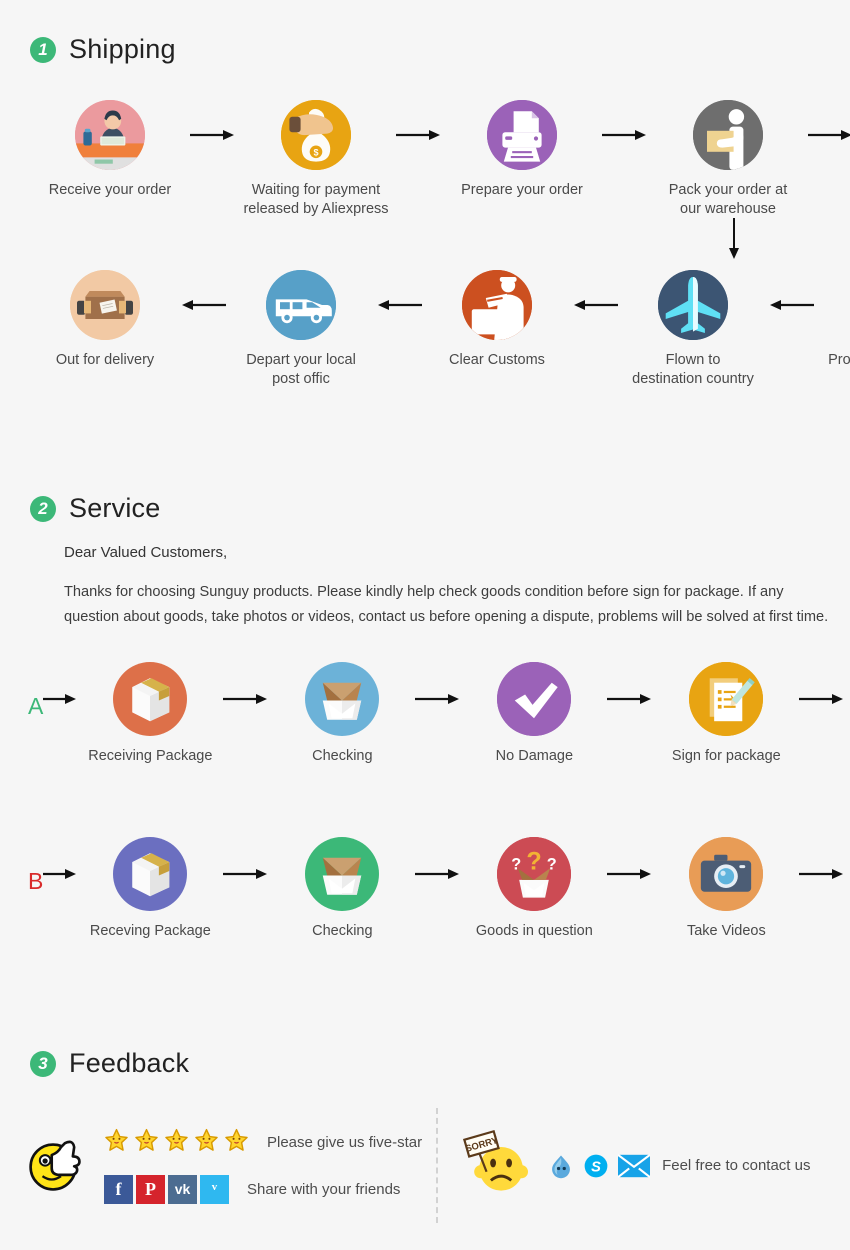 This screenshot has height=1250, width=850. I want to click on winking-thumbs-up-emoji-icon, so click(57, 1165).